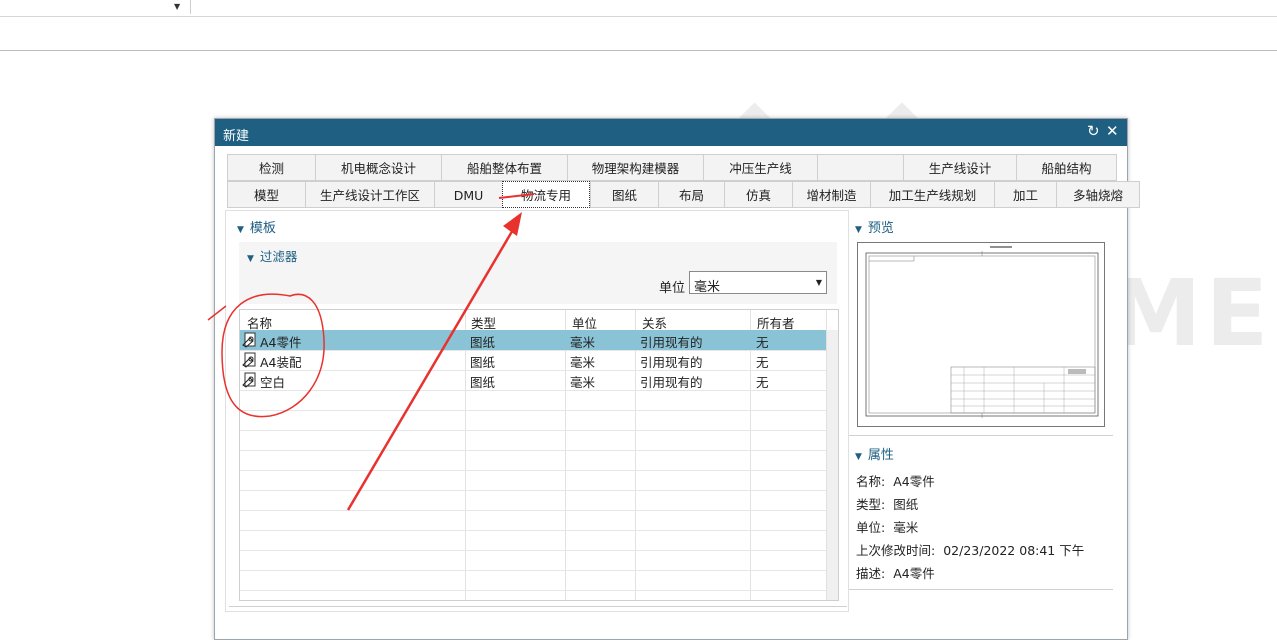 This screenshot has height=640, width=1277. I want to click on property-row: 单位: 毫米, so click(887, 526).